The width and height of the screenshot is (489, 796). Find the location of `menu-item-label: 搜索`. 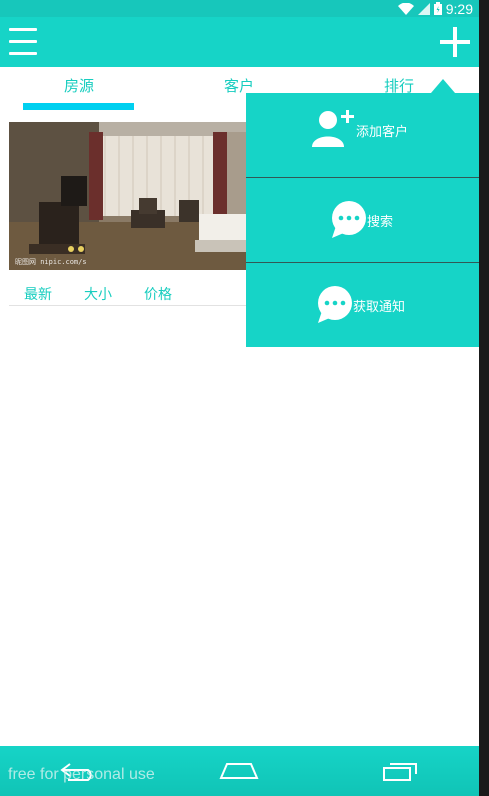

menu-item-label: 搜索 is located at coordinates (380, 222).